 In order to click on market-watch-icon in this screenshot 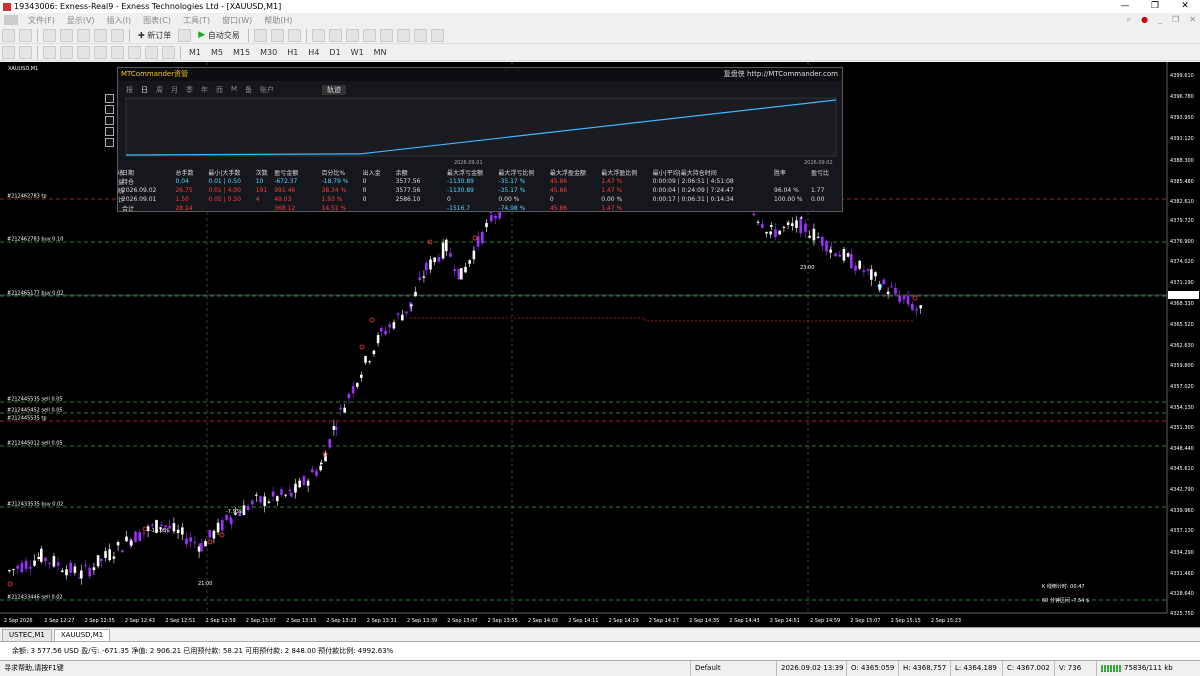, I will do `click(49, 35)`.